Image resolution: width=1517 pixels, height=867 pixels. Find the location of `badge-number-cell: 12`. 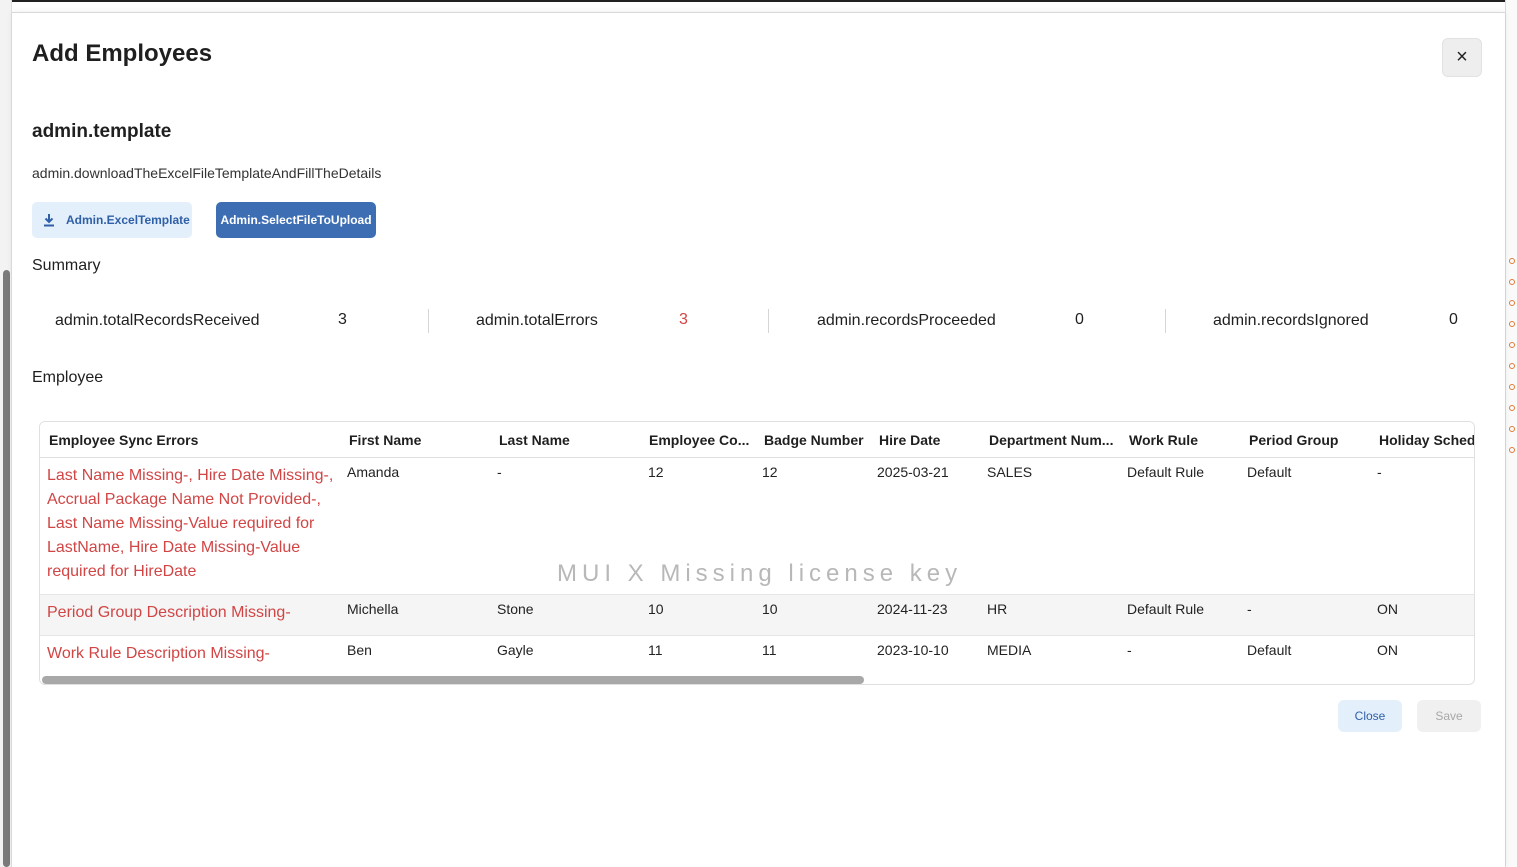

badge-number-cell: 12 is located at coordinates (770, 472).